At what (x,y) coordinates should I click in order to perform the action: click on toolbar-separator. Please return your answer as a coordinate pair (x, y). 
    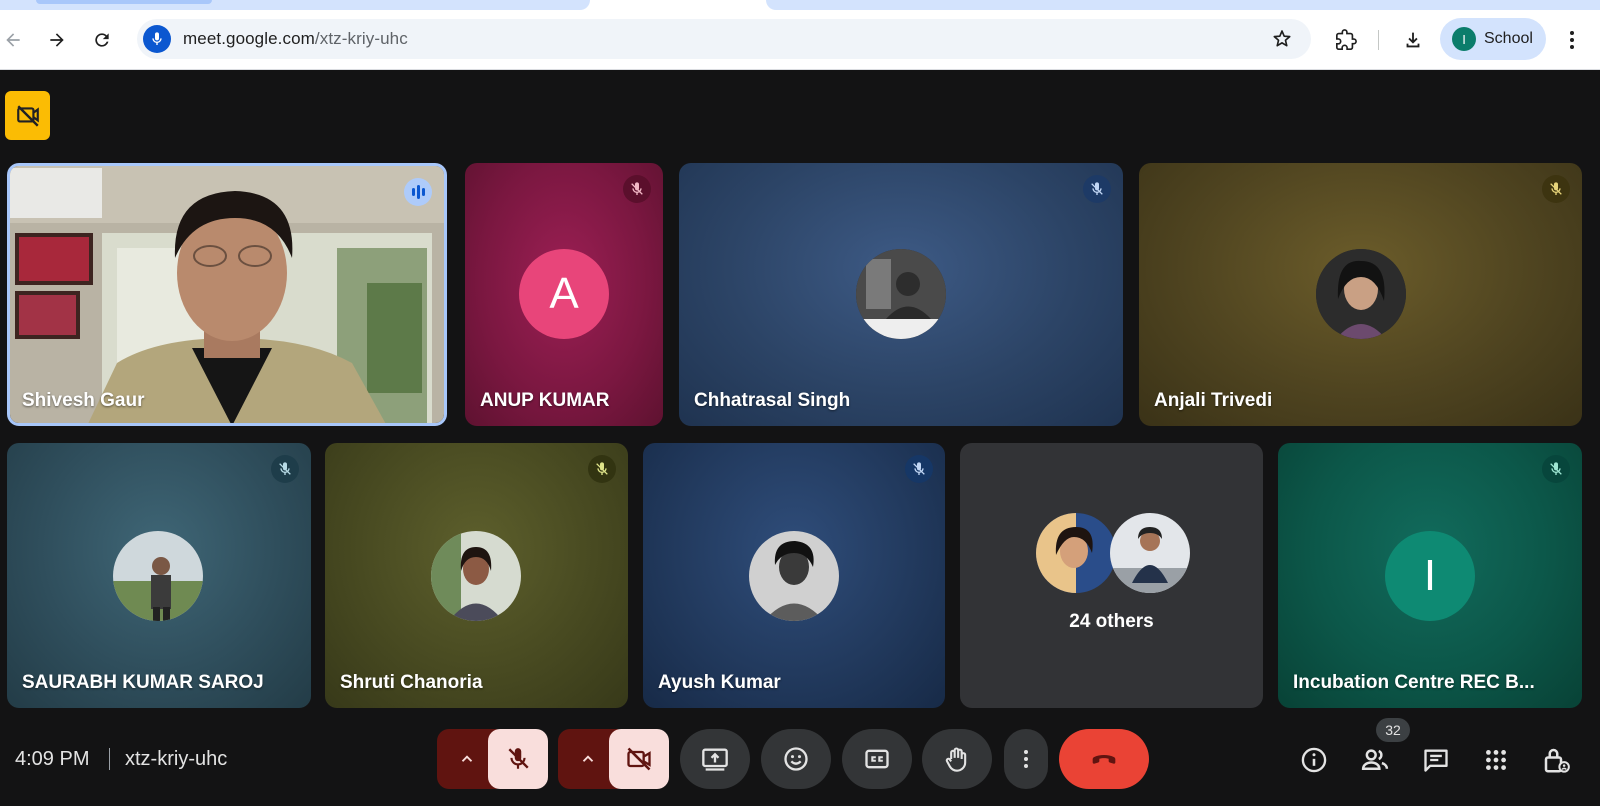
    Looking at the image, I should click on (1378, 40).